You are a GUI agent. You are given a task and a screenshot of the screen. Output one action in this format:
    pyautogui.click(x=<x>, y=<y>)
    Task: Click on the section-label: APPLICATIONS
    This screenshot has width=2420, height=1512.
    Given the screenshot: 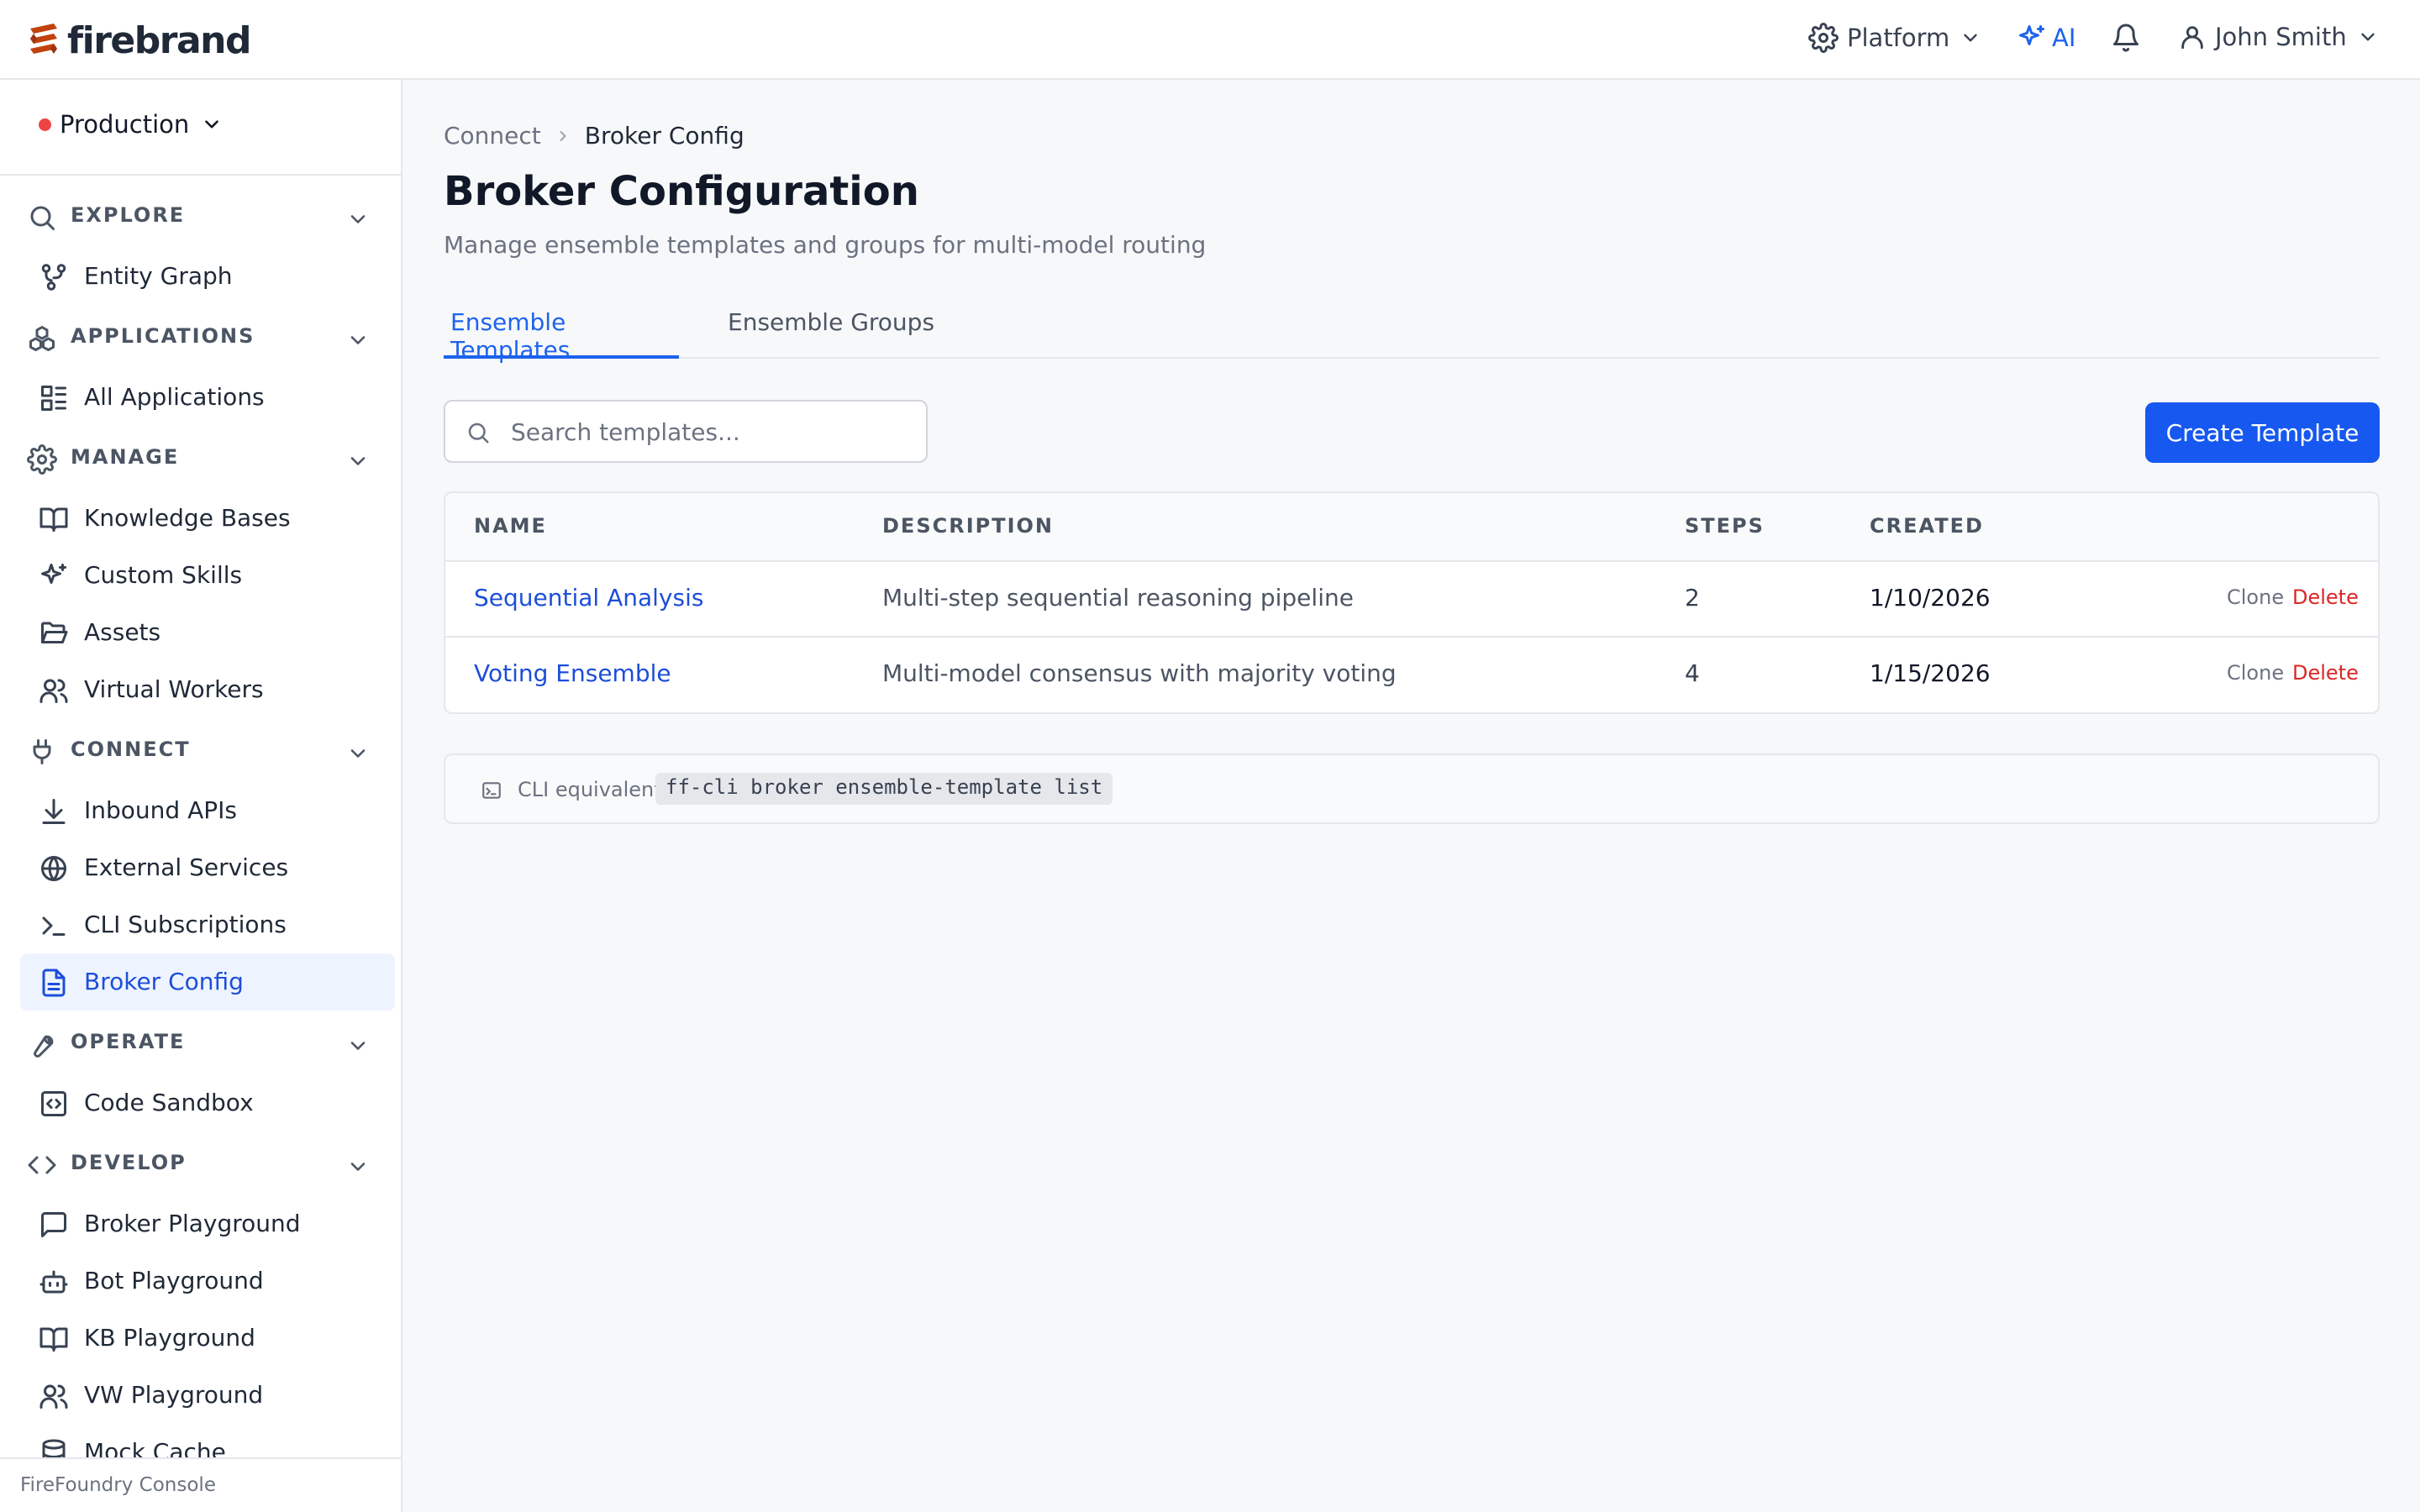 What is the action you would take?
    pyautogui.click(x=163, y=336)
    